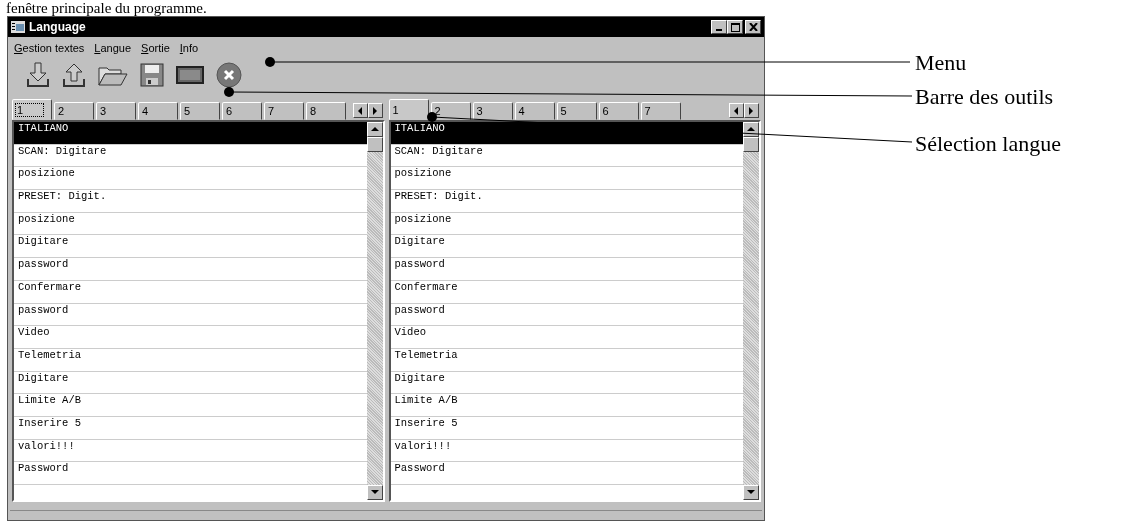 Image resolution: width=1138 pixels, height=521 pixels. What do you see at coordinates (38, 75) in the screenshot?
I see `download-arrow-icon` at bounding box center [38, 75].